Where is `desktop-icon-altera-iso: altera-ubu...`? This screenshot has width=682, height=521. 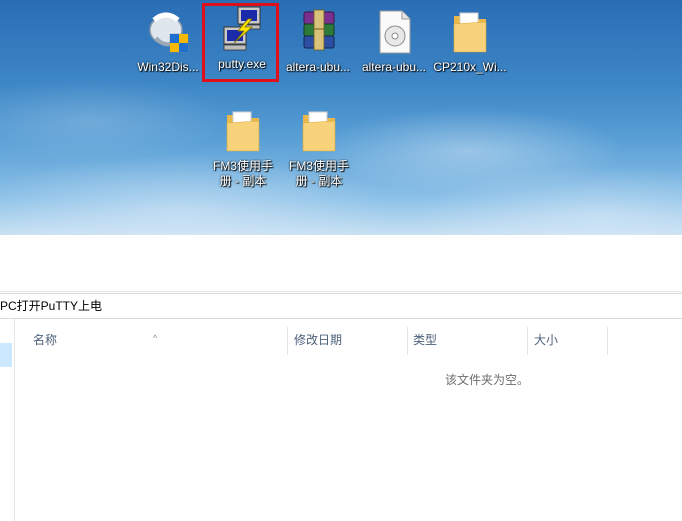
desktop-icon-altera-iso: altera-ubu... is located at coordinates (394, 41).